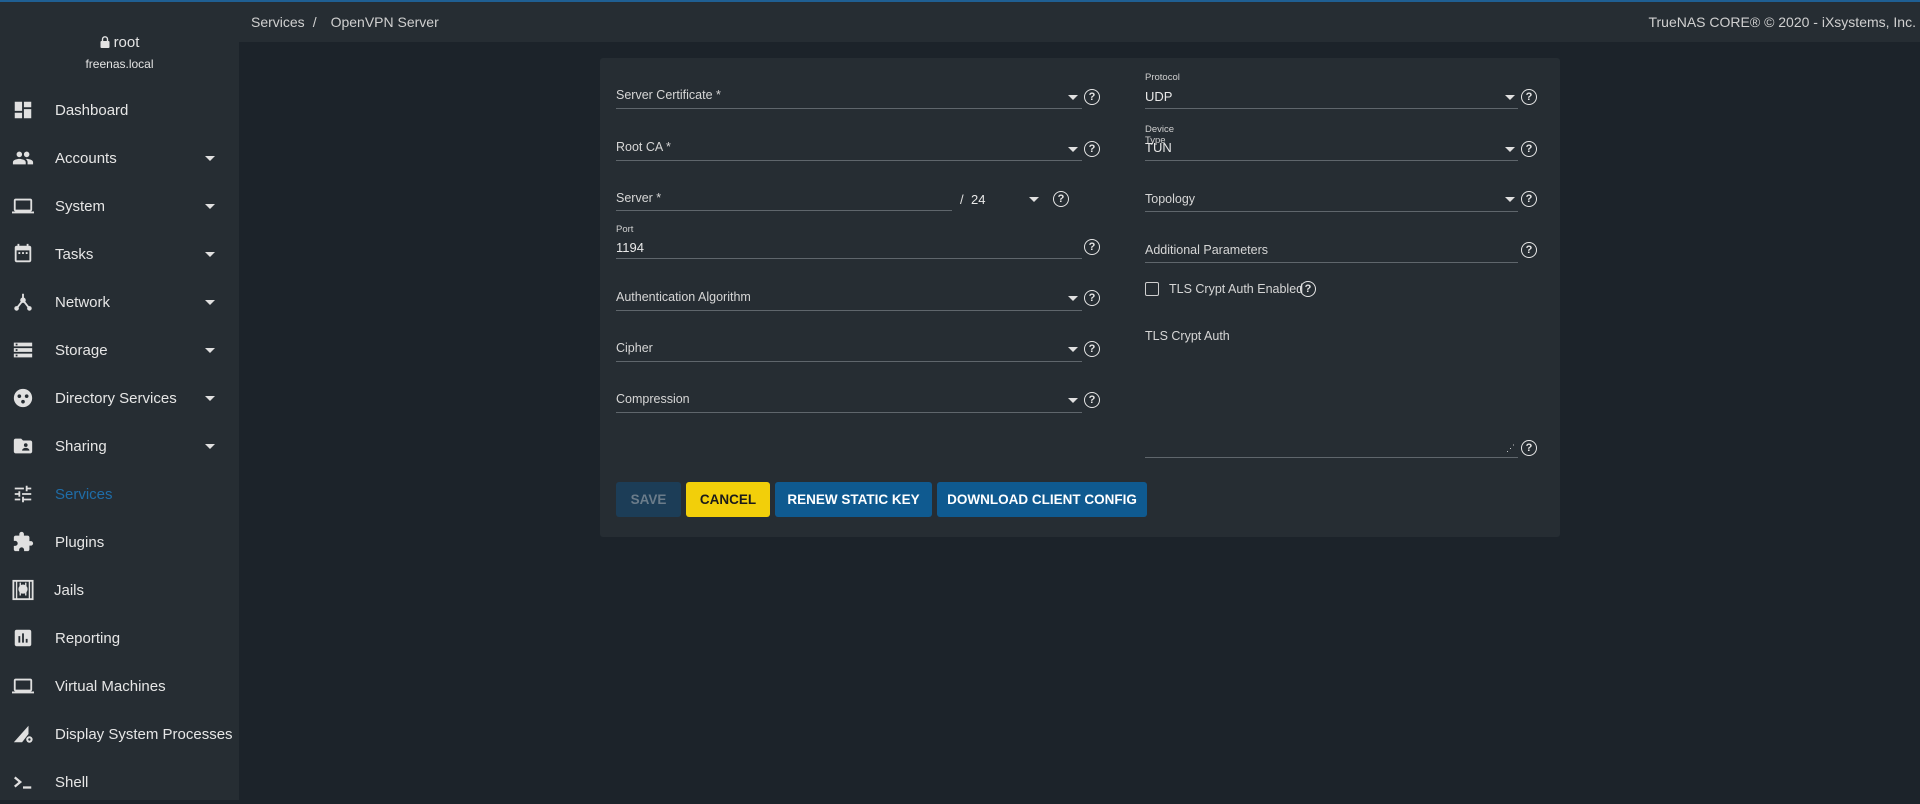  What do you see at coordinates (119, 206) in the screenshot?
I see `sidebar-item-system: System` at bounding box center [119, 206].